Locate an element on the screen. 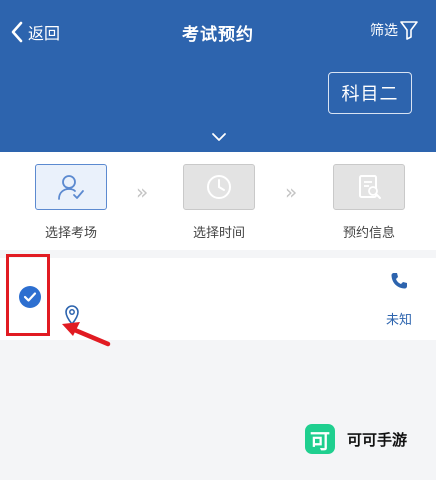 The height and width of the screenshot is (480, 436). step-select-time: 选择时间 is located at coordinates (219, 202).